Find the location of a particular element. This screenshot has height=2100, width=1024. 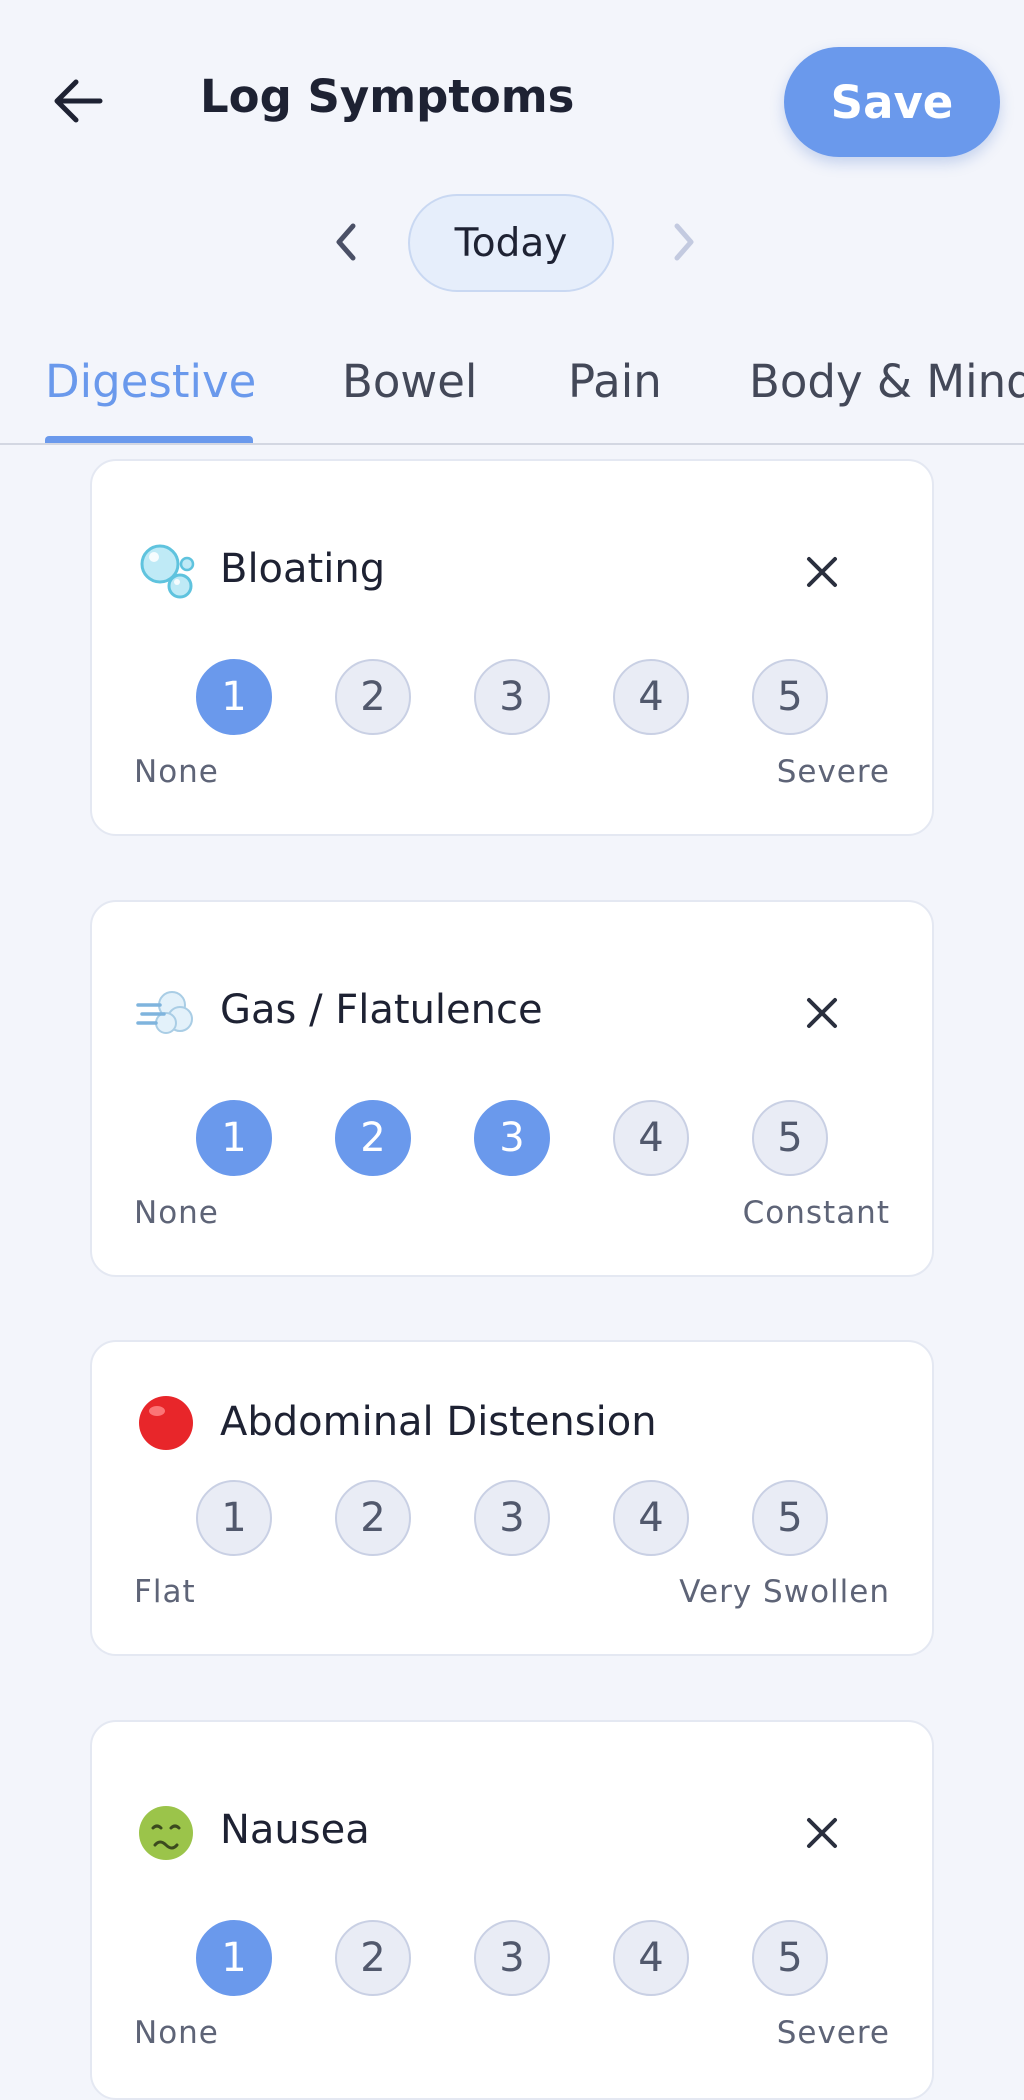

tab-pain: Pain is located at coordinates (615, 381).